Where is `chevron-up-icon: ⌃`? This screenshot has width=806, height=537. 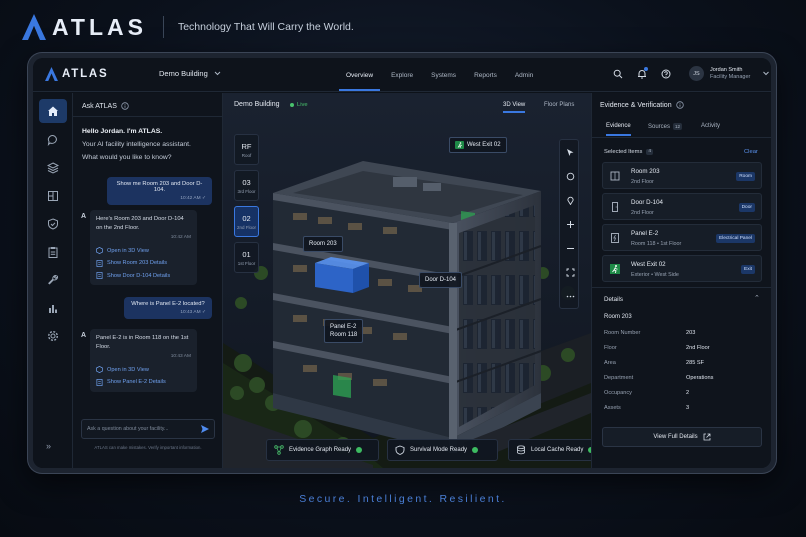 chevron-up-icon: ⌃ is located at coordinates (757, 298).